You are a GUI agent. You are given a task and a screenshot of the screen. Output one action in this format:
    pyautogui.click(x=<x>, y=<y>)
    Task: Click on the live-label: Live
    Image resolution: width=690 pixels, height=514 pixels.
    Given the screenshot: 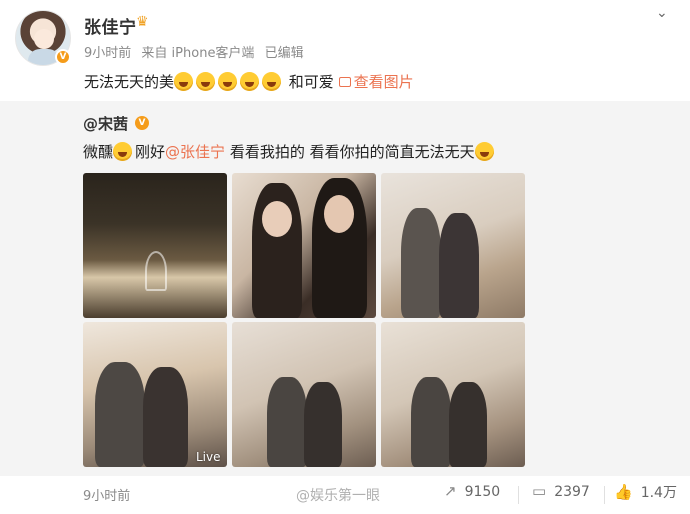 What is the action you would take?
    pyautogui.click(x=208, y=457)
    